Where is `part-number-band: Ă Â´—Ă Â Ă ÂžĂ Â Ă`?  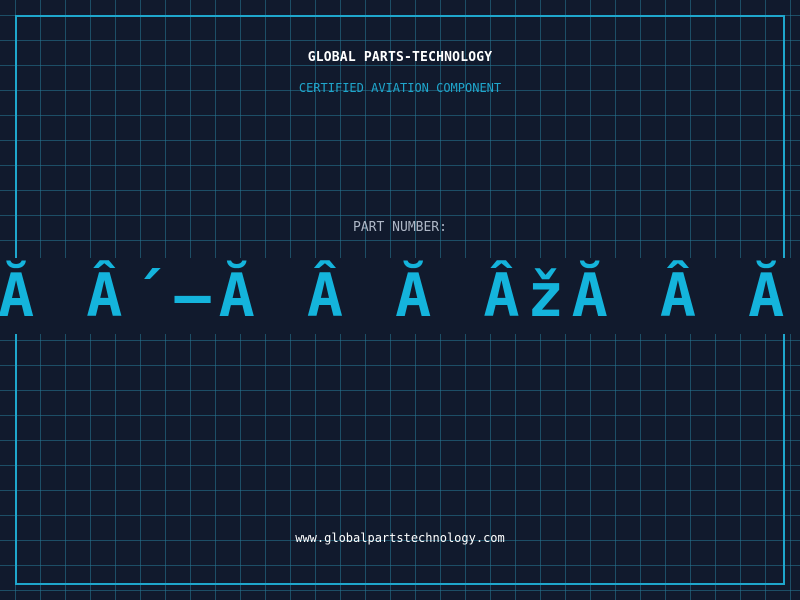
part-number-band: Ă Â´—Ă Â Ă ÂžĂ Â Ă is located at coordinates (400, 296).